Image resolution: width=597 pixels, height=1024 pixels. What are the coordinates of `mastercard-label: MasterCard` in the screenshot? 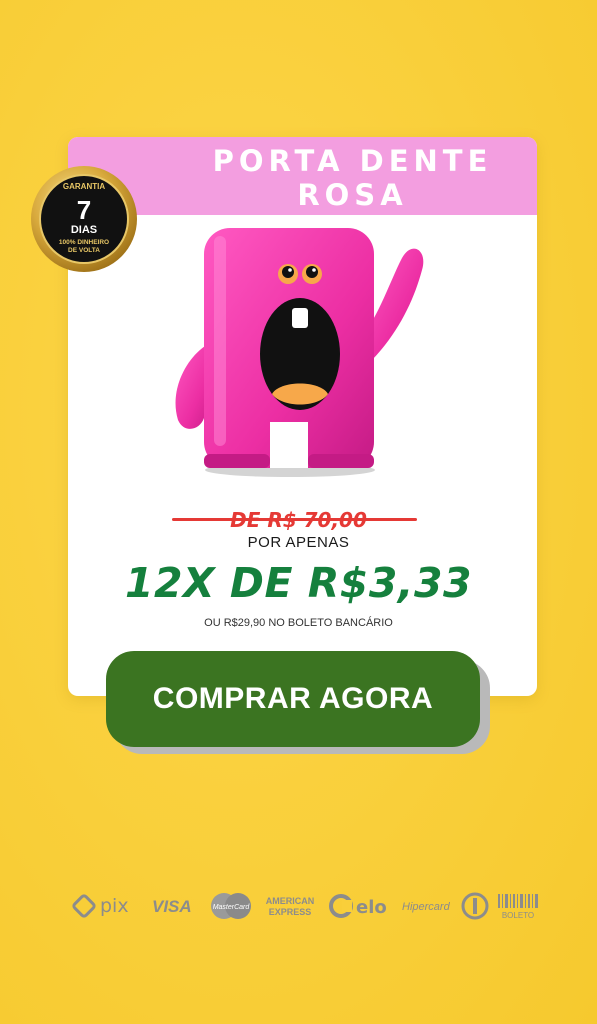 It's located at (232, 907).